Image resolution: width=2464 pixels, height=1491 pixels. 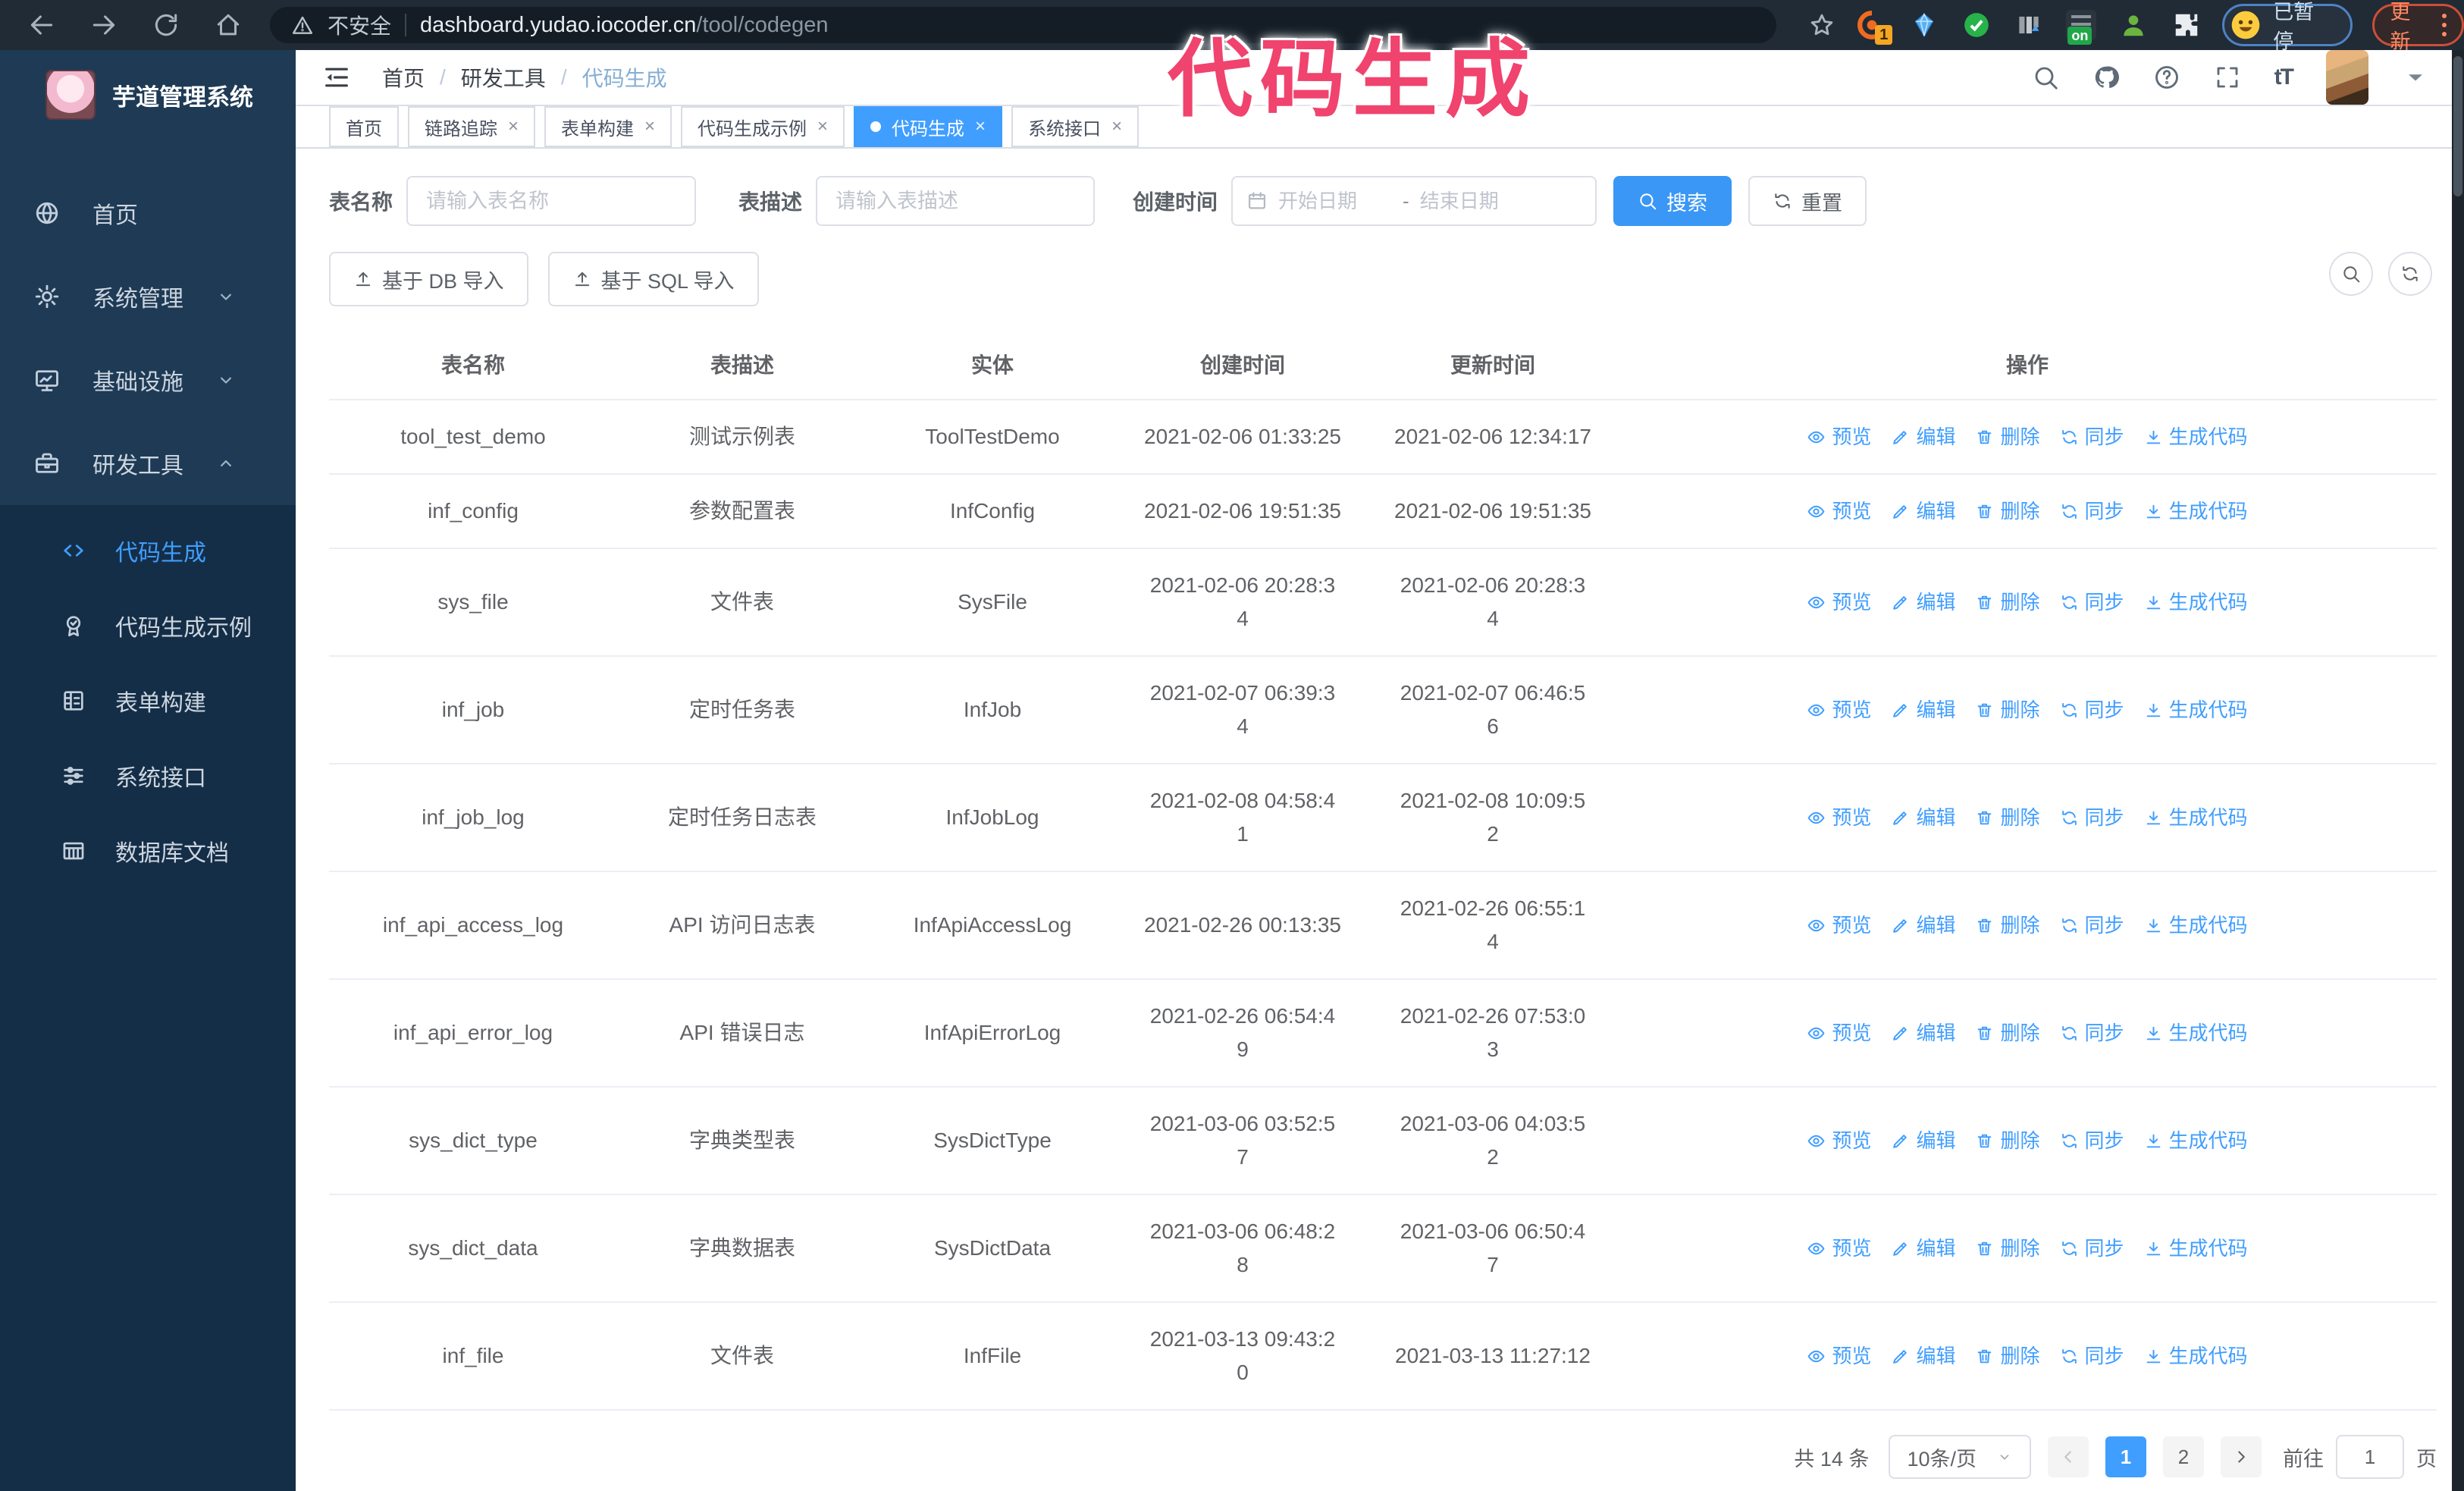 I want to click on sidebar-toggle-icon, so click(x=336, y=77).